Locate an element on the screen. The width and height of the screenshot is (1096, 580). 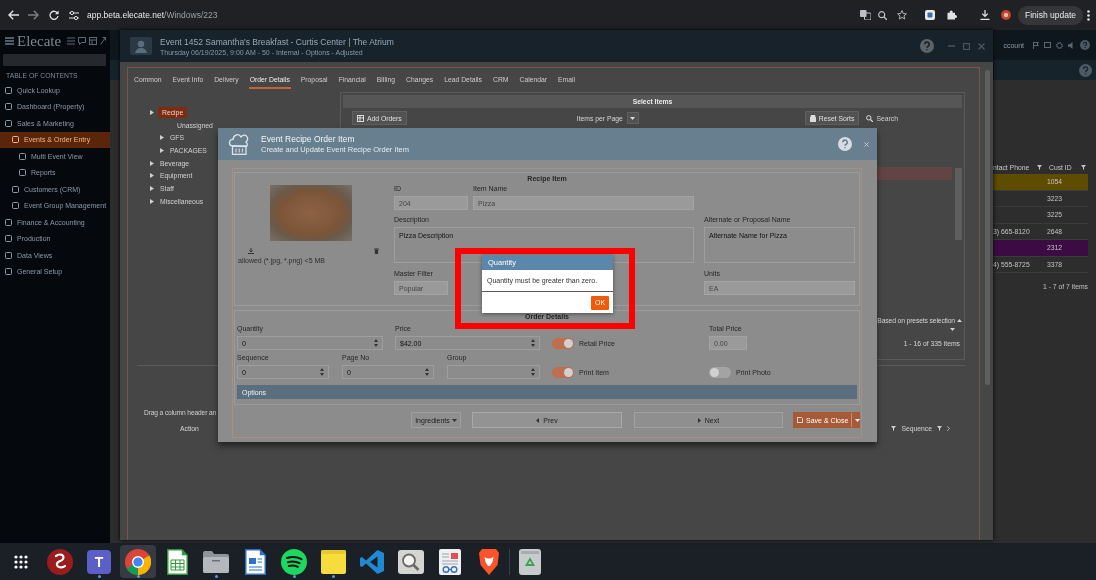
bucket-icon is located at coordinates (812, 118).